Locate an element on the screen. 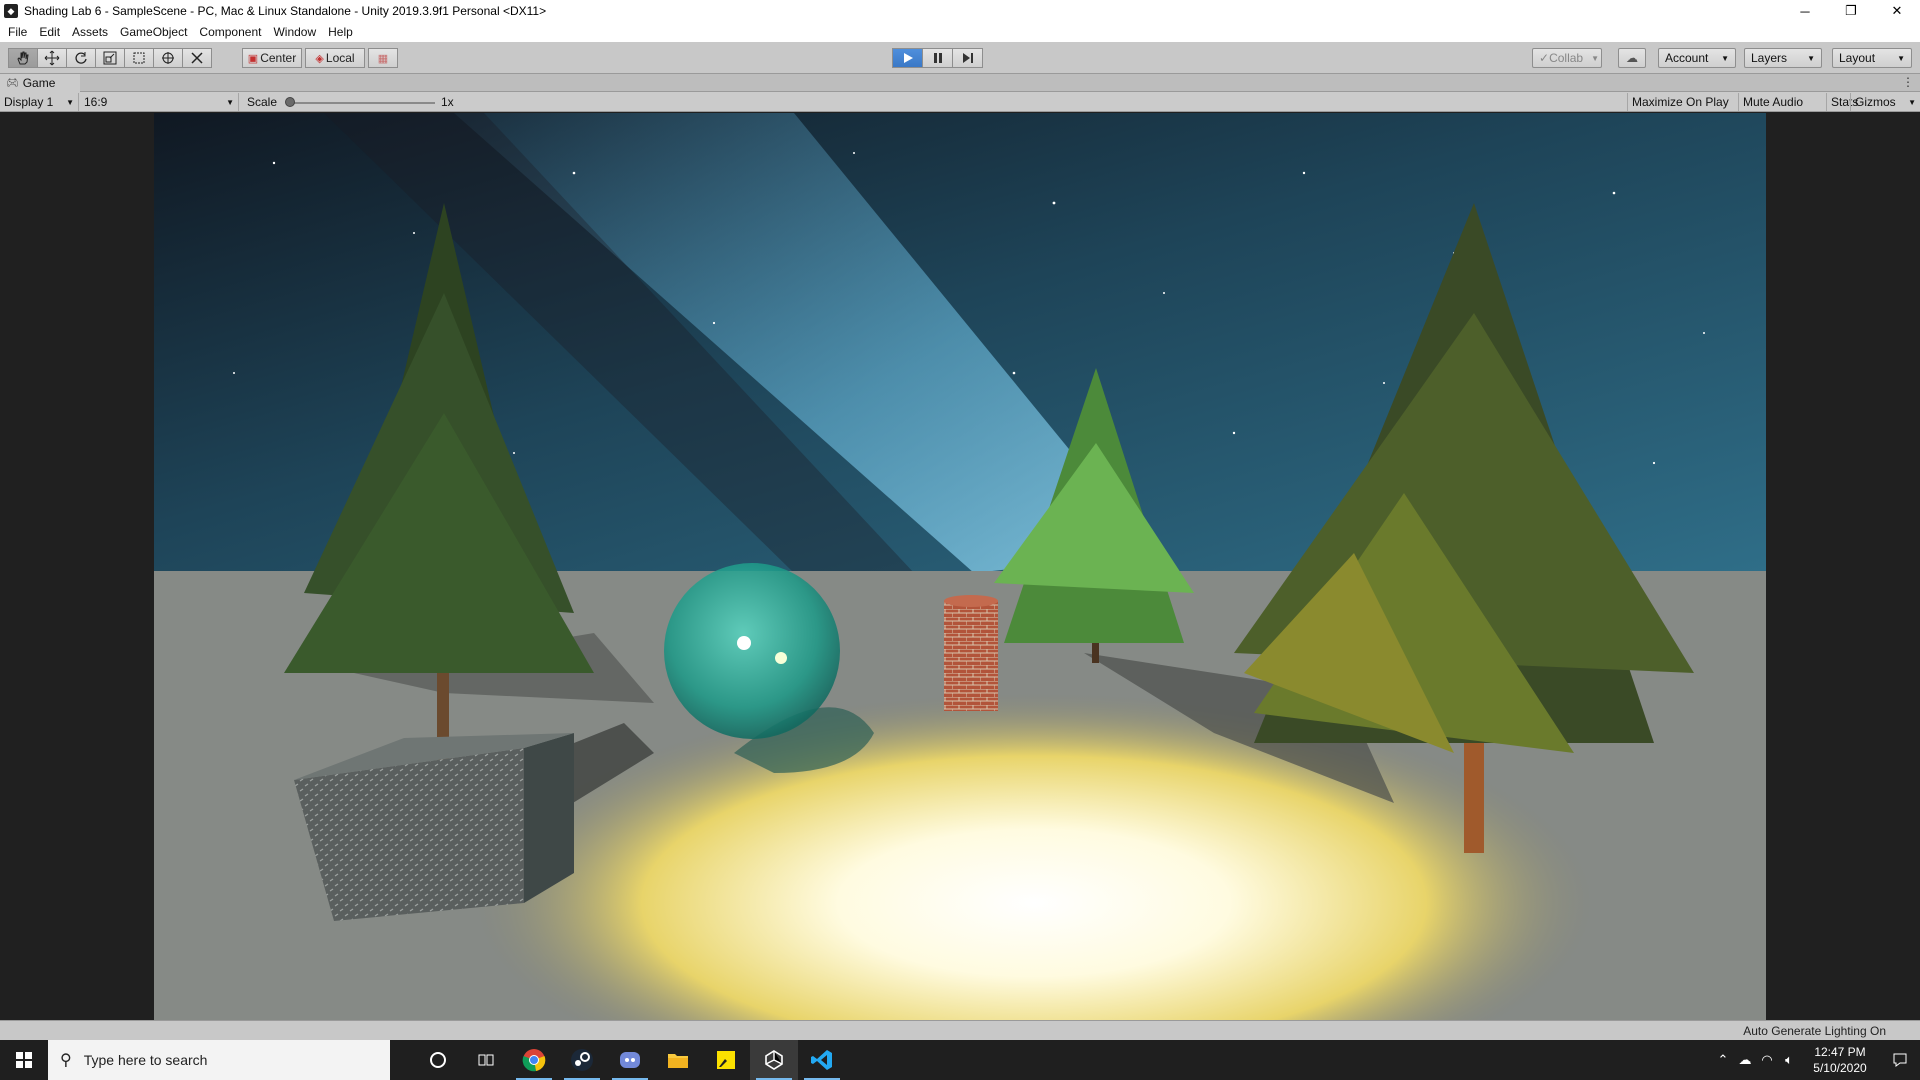 The height and width of the screenshot is (1080, 1920). start-button is located at coordinates (24, 1060).